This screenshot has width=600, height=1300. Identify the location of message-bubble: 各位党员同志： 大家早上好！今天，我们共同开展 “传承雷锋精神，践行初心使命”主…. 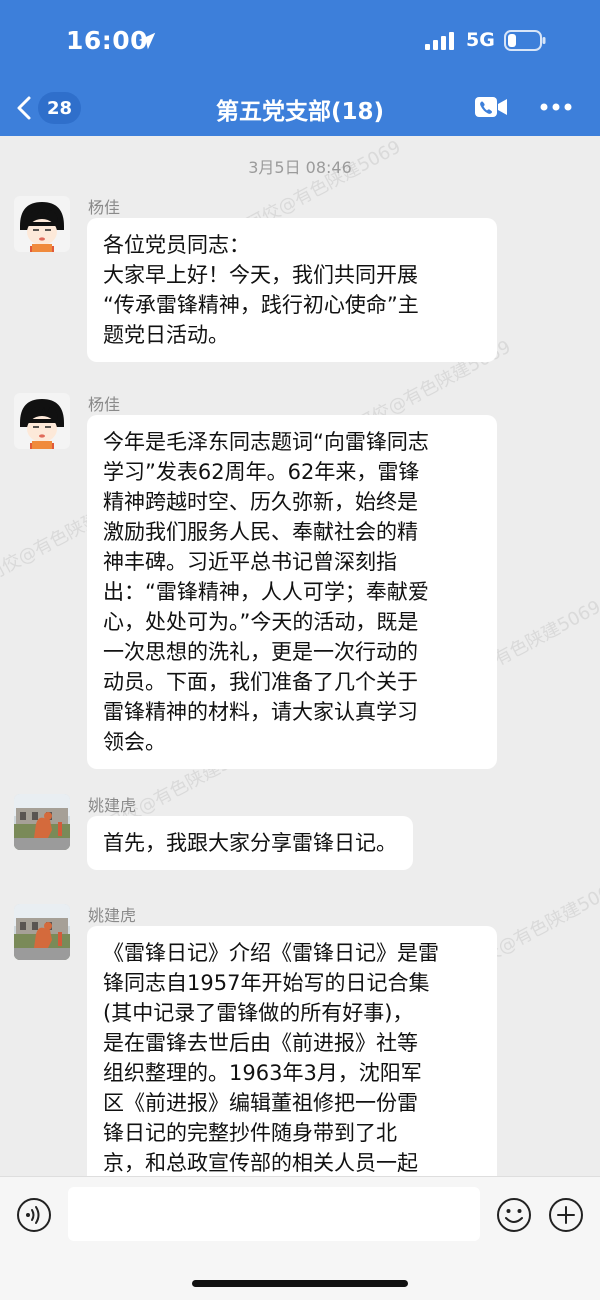
(292, 290).